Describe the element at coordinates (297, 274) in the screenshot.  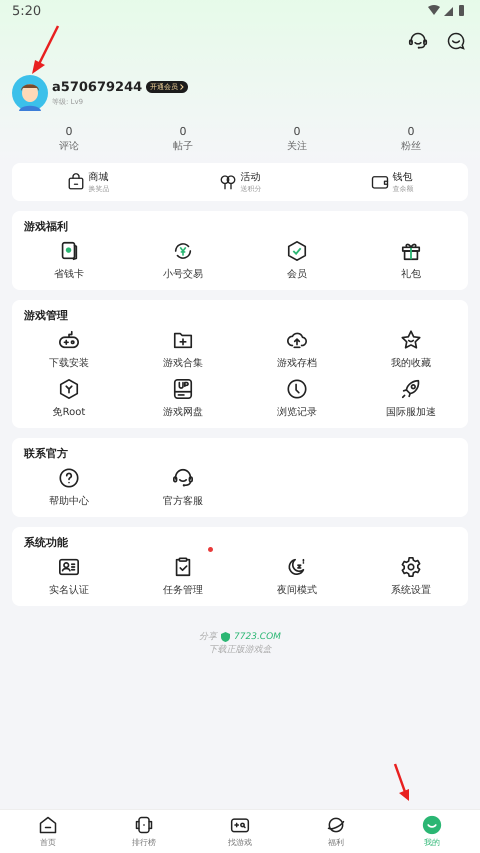
I see `menu-item: 会员` at that location.